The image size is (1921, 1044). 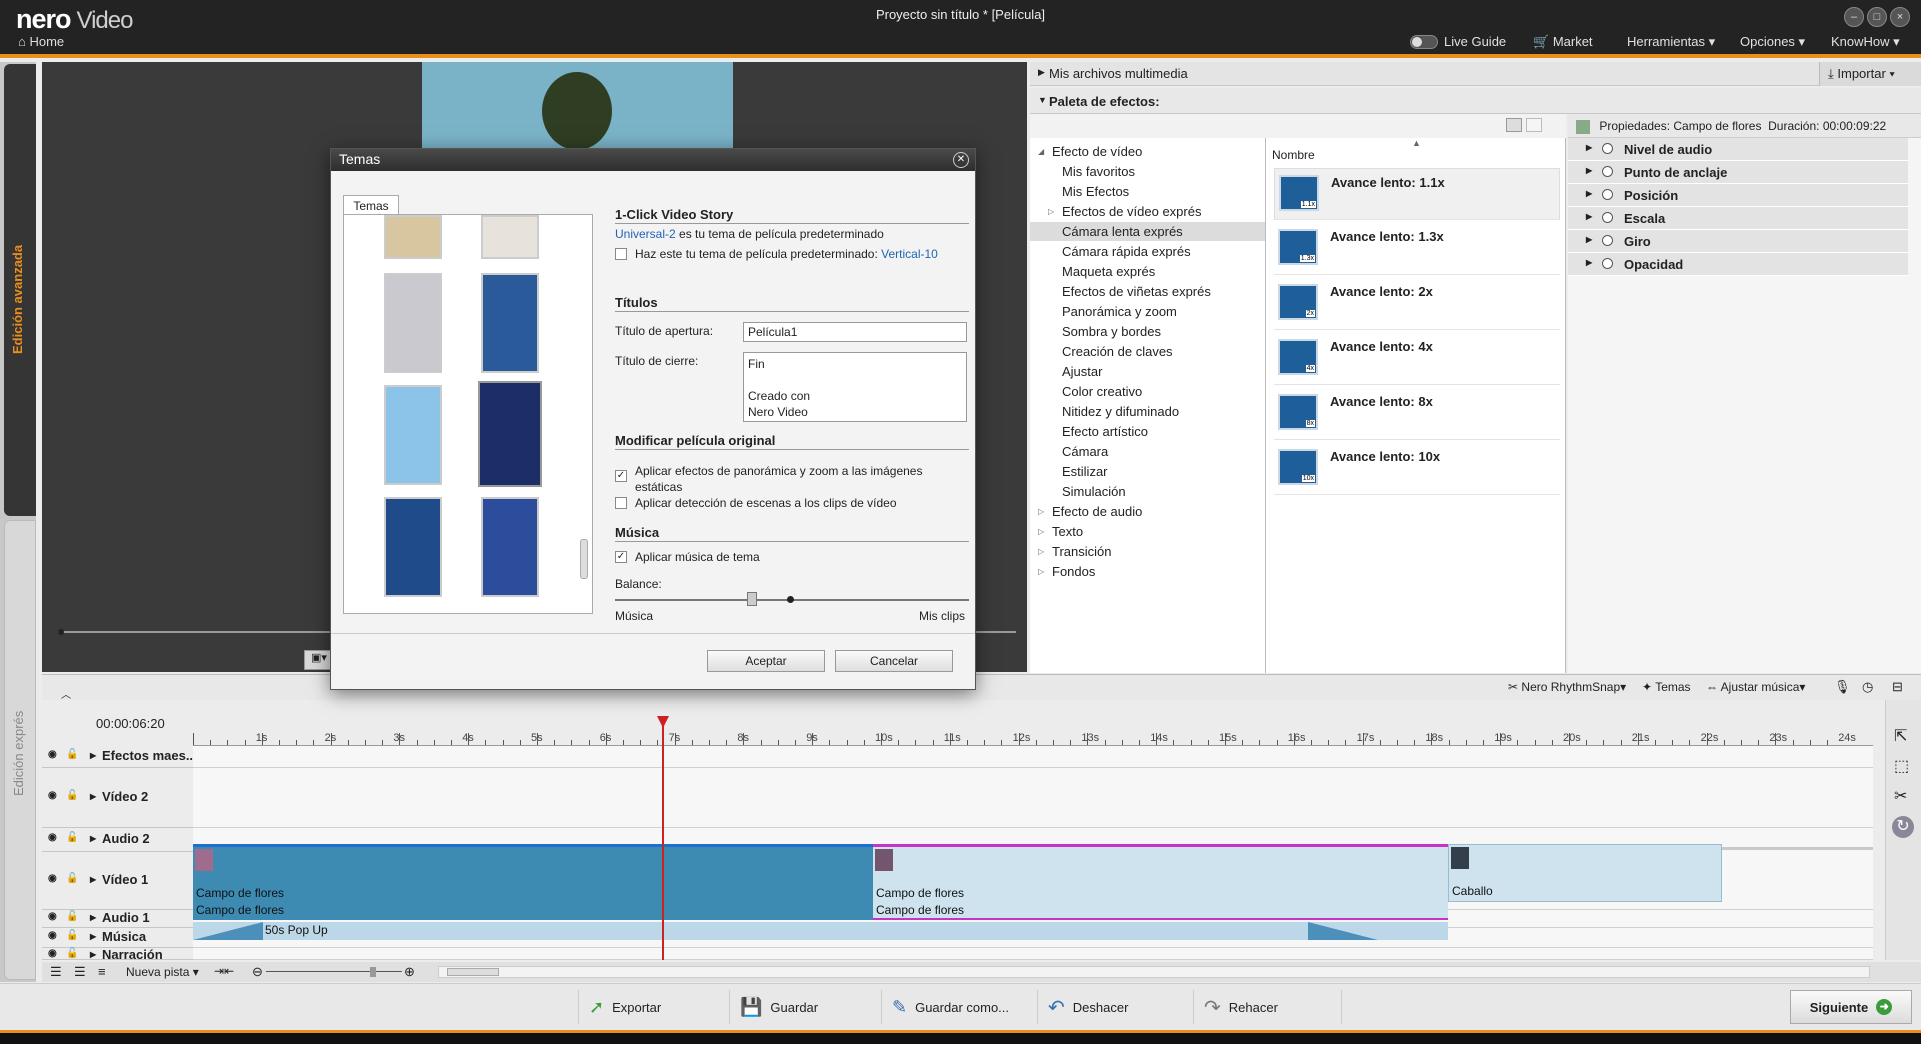 What do you see at coordinates (645, 234) in the screenshot?
I see `default-theme-link: Universal-2` at bounding box center [645, 234].